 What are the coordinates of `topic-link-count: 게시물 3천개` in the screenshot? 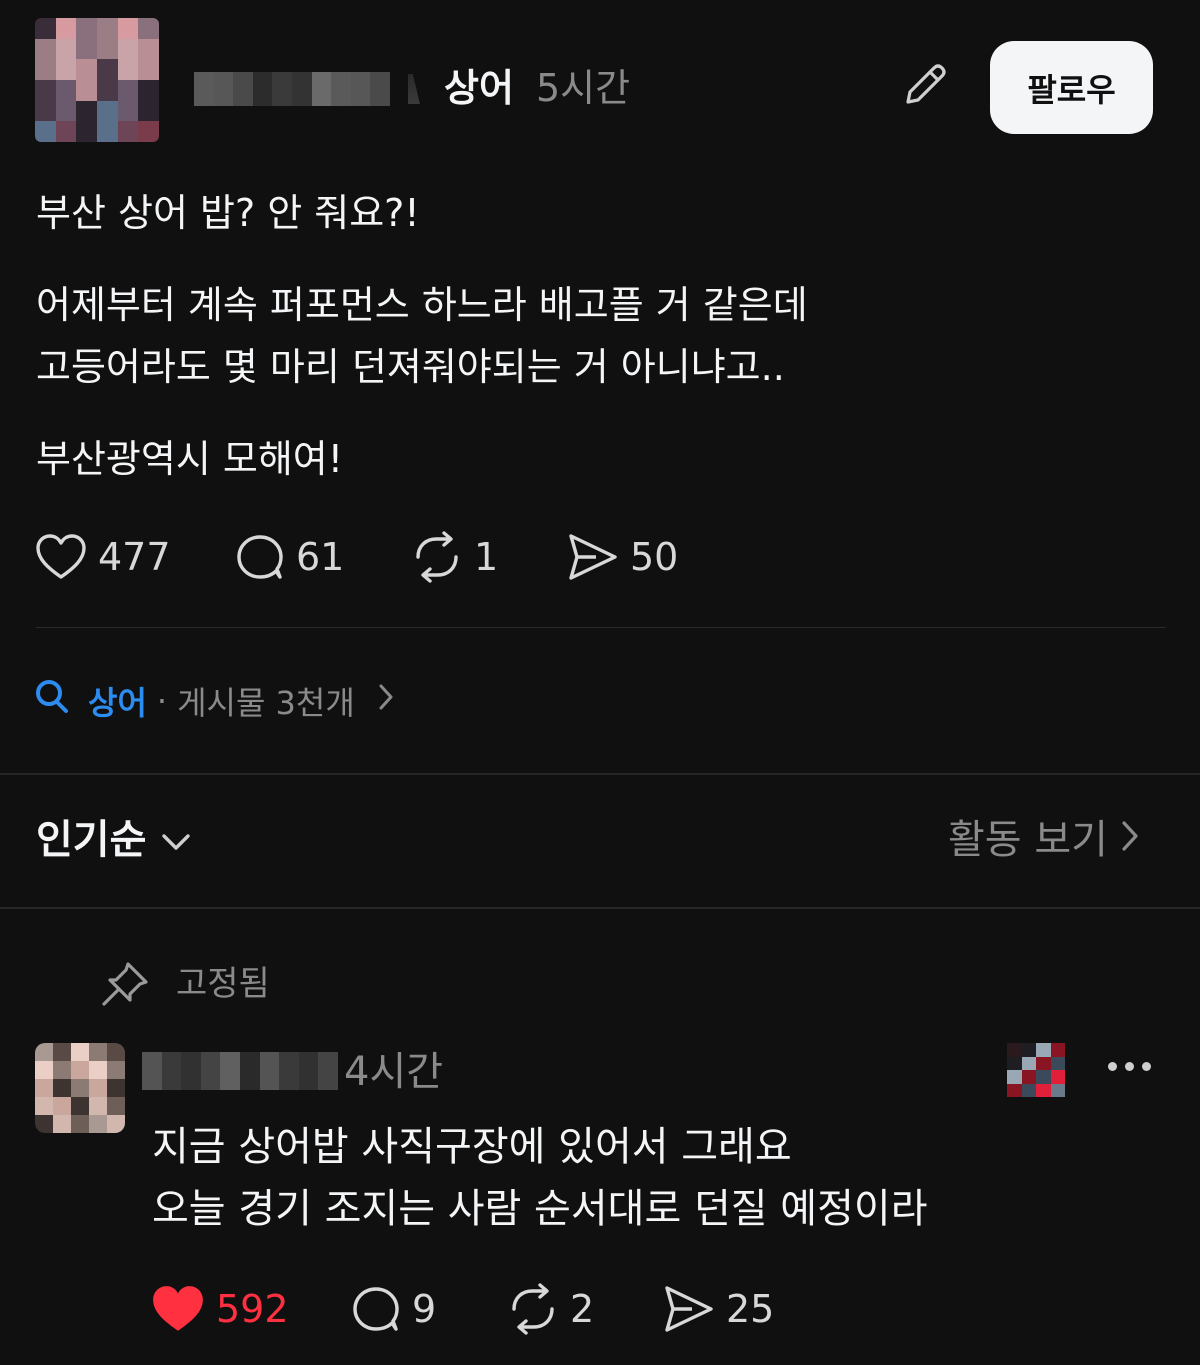 It's located at (266, 703).